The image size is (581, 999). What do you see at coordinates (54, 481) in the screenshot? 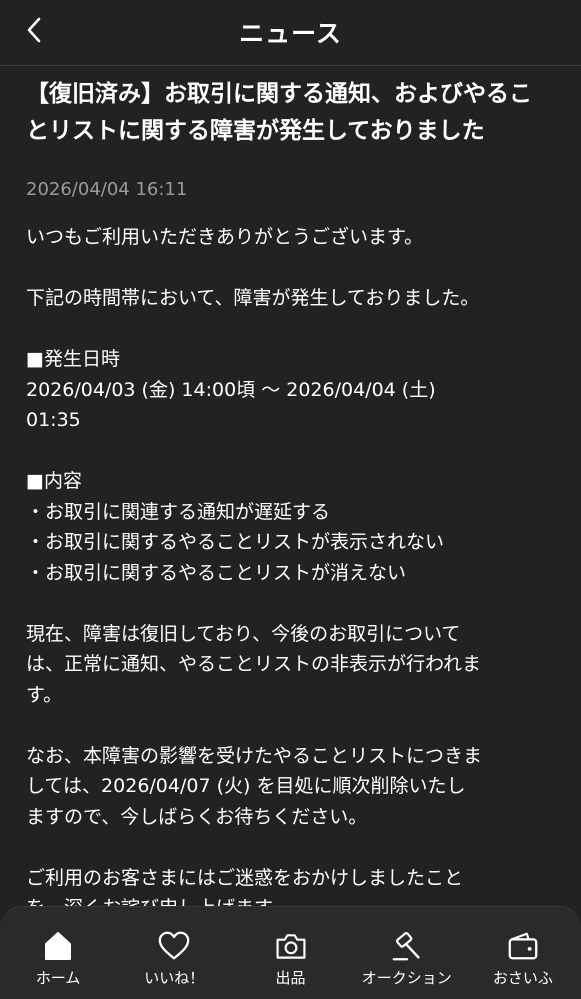
I see `body-line: ■内容` at bounding box center [54, 481].